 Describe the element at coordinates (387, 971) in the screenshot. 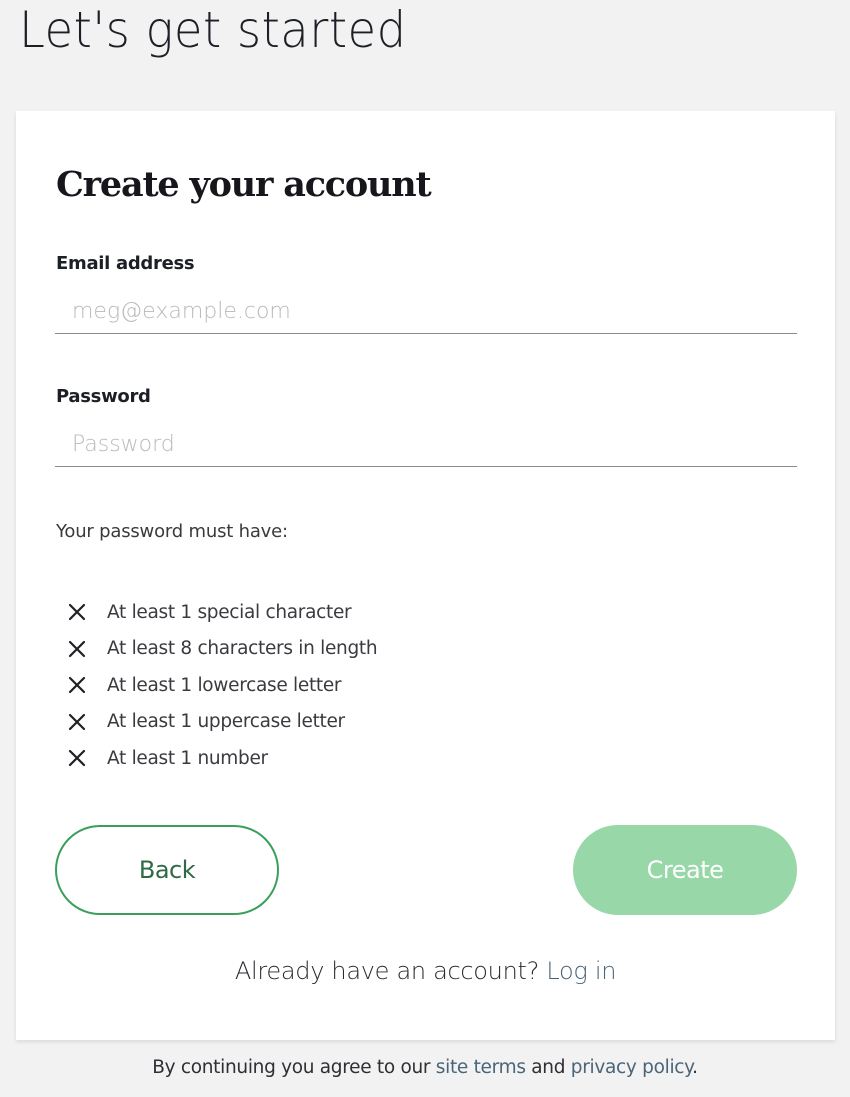

I see `login-prompt-text: Already have an account?` at that location.